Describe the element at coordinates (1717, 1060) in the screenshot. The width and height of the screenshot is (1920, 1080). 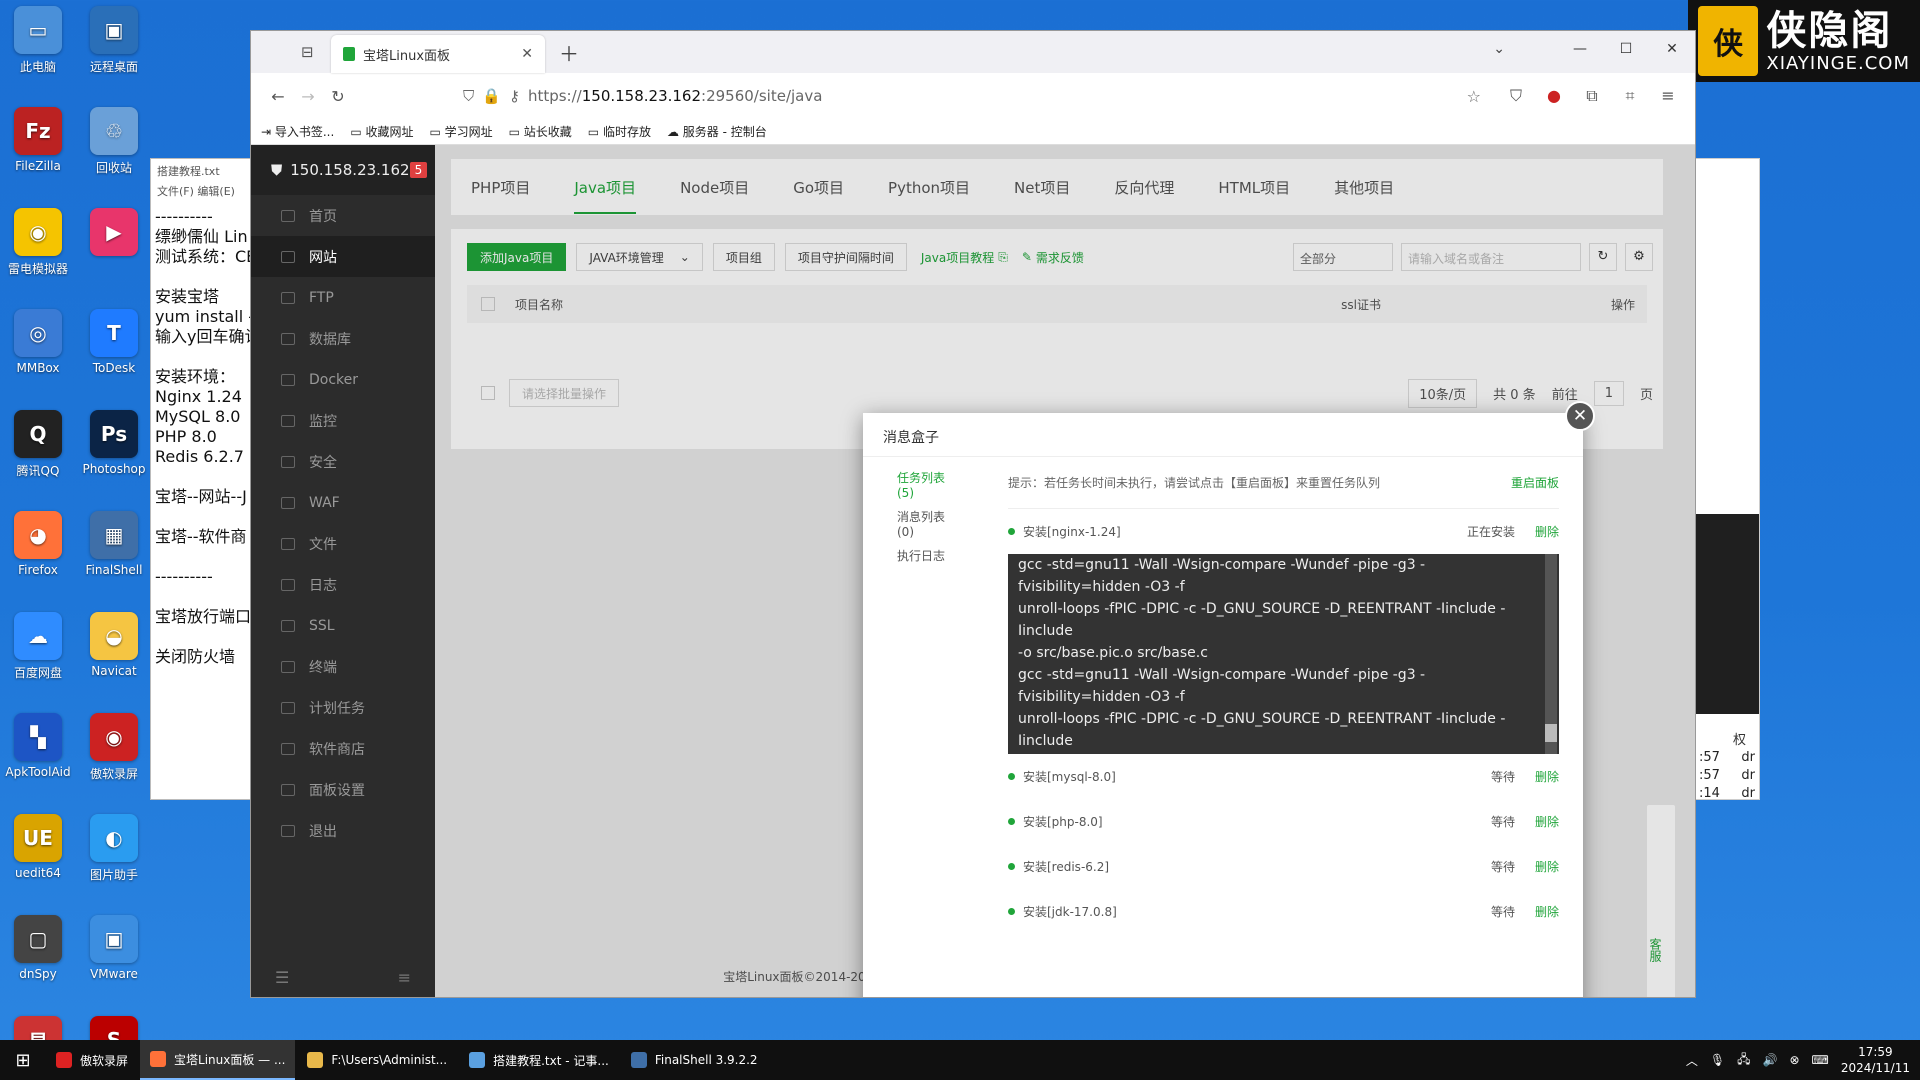
I see `mic-icon: 🎙` at that location.